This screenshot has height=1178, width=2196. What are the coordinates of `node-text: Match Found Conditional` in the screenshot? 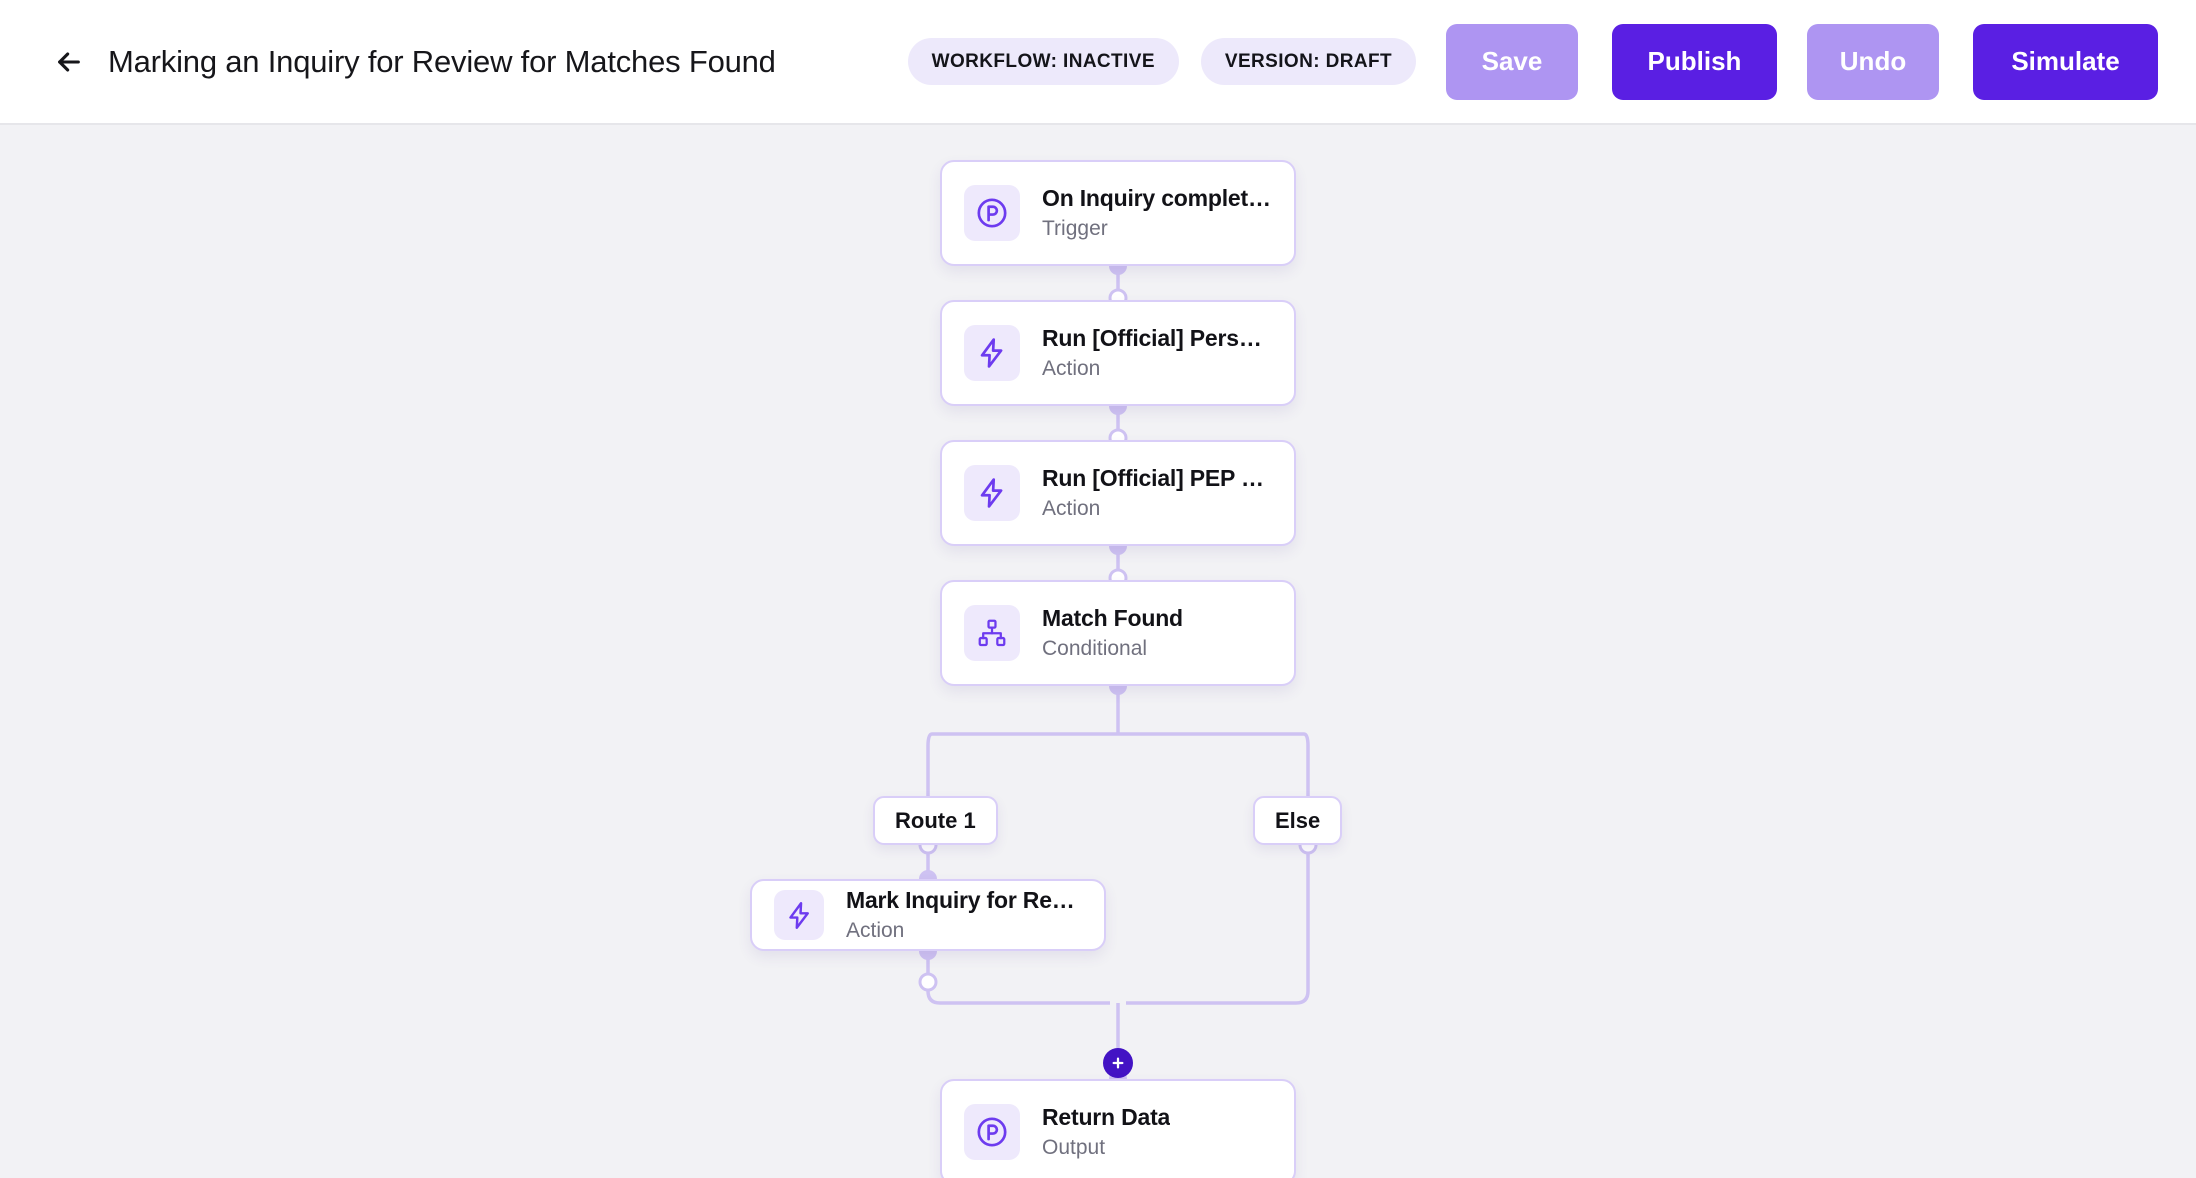 It's located at (1112, 633).